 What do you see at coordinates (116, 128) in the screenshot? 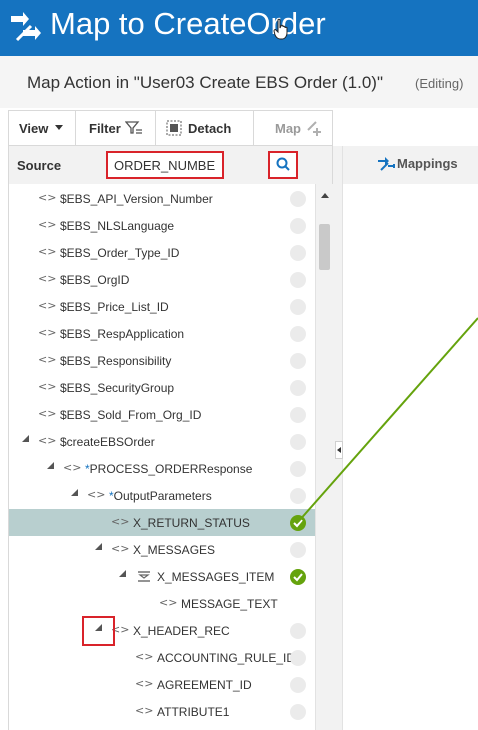
I see `filter-button: Filter` at bounding box center [116, 128].